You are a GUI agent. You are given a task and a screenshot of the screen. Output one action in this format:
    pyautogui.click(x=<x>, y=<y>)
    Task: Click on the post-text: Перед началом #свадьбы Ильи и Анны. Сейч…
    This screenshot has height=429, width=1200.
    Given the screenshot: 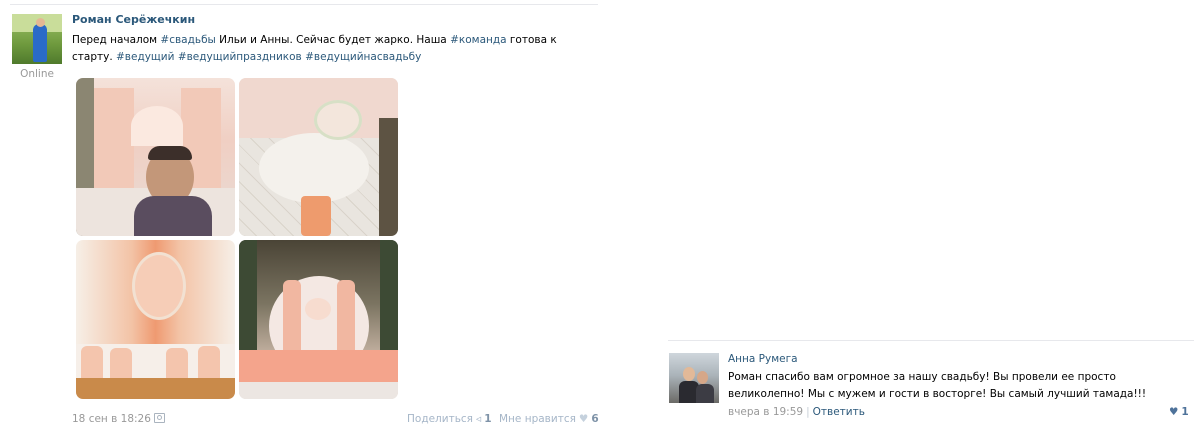 What is the action you would take?
    pyautogui.click(x=334, y=49)
    